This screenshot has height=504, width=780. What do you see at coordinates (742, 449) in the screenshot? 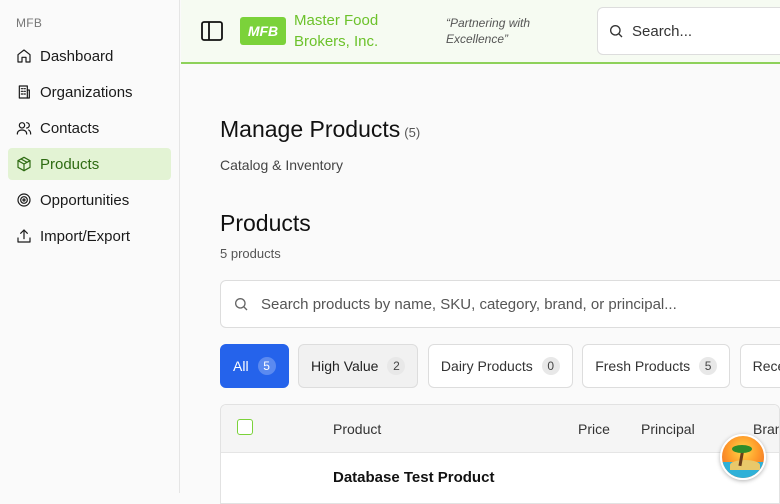
I see `avatar-leaf` at bounding box center [742, 449].